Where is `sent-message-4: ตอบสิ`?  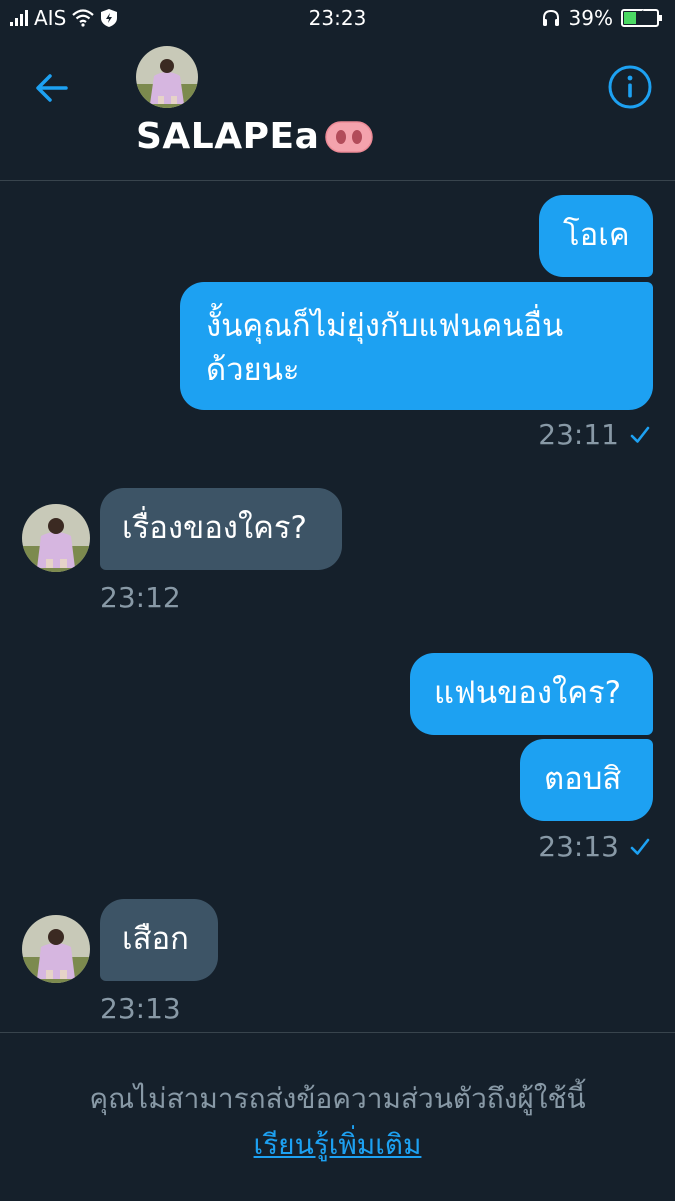 sent-message-4: ตอบสิ is located at coordinates (586, 780).